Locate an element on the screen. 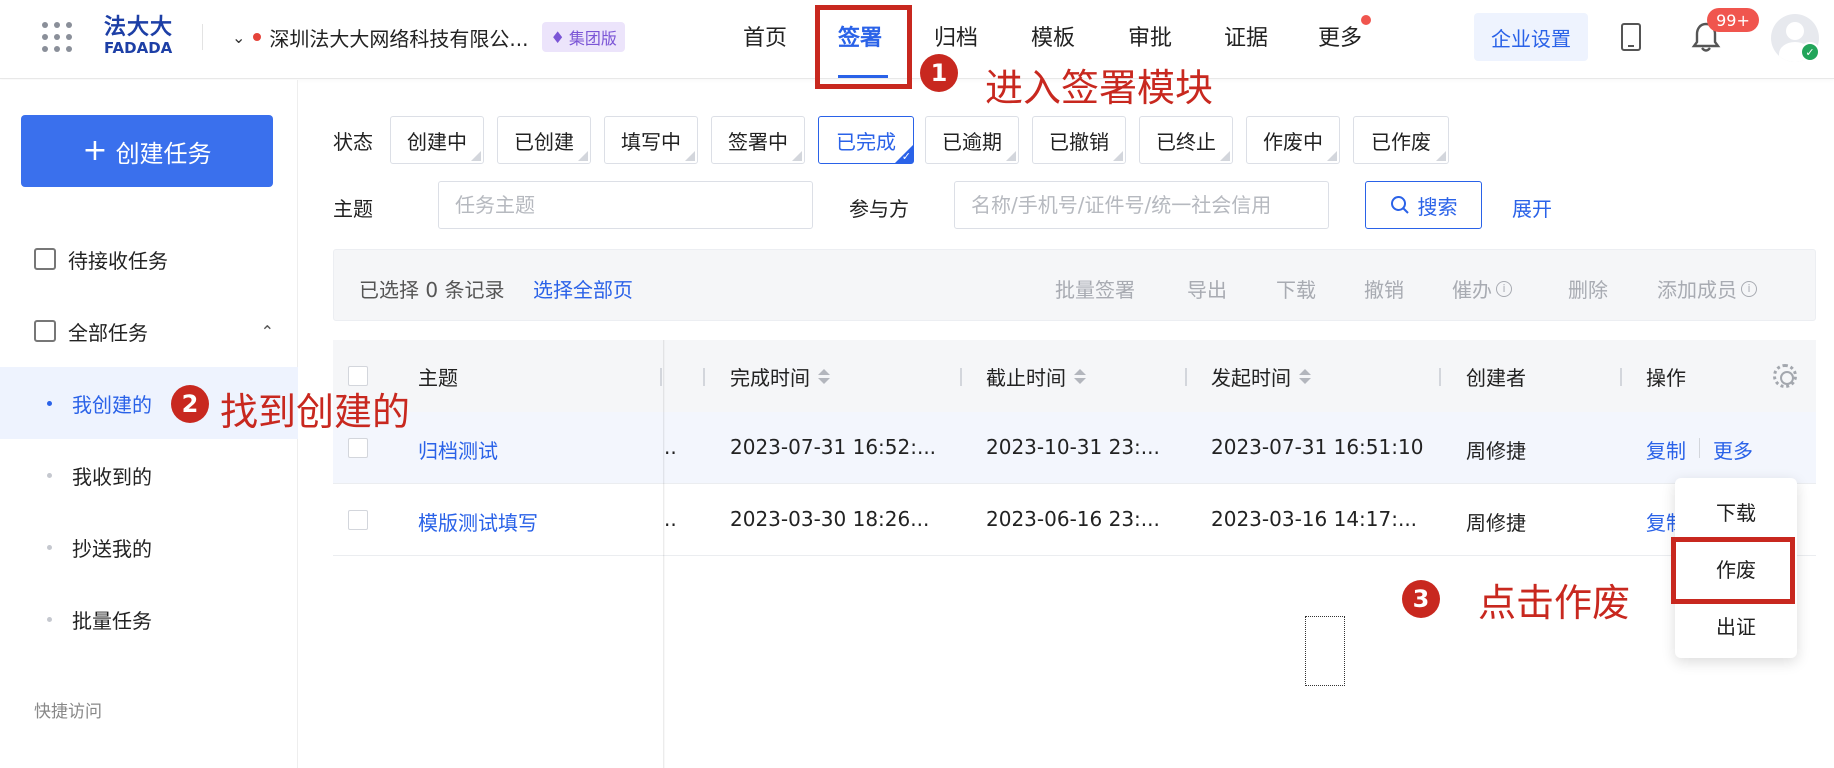 This screenshot has width=1834, height=768. sidebar-item-all-tasks: 全部任务 ⌃ is located at coordinates (154, 331).